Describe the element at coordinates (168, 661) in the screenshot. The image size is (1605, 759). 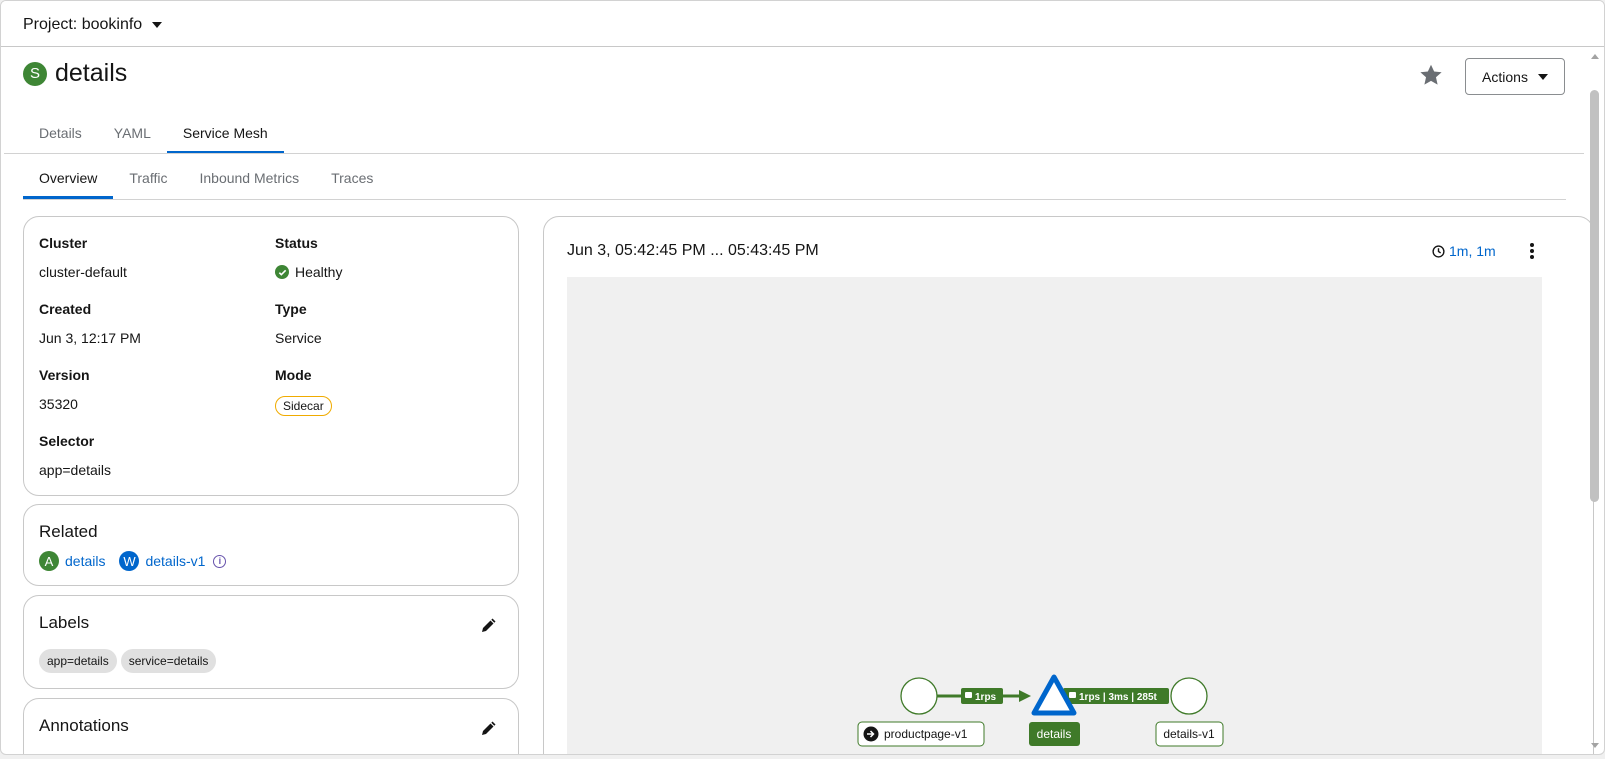
I see `label-chip: service=details` at that location.